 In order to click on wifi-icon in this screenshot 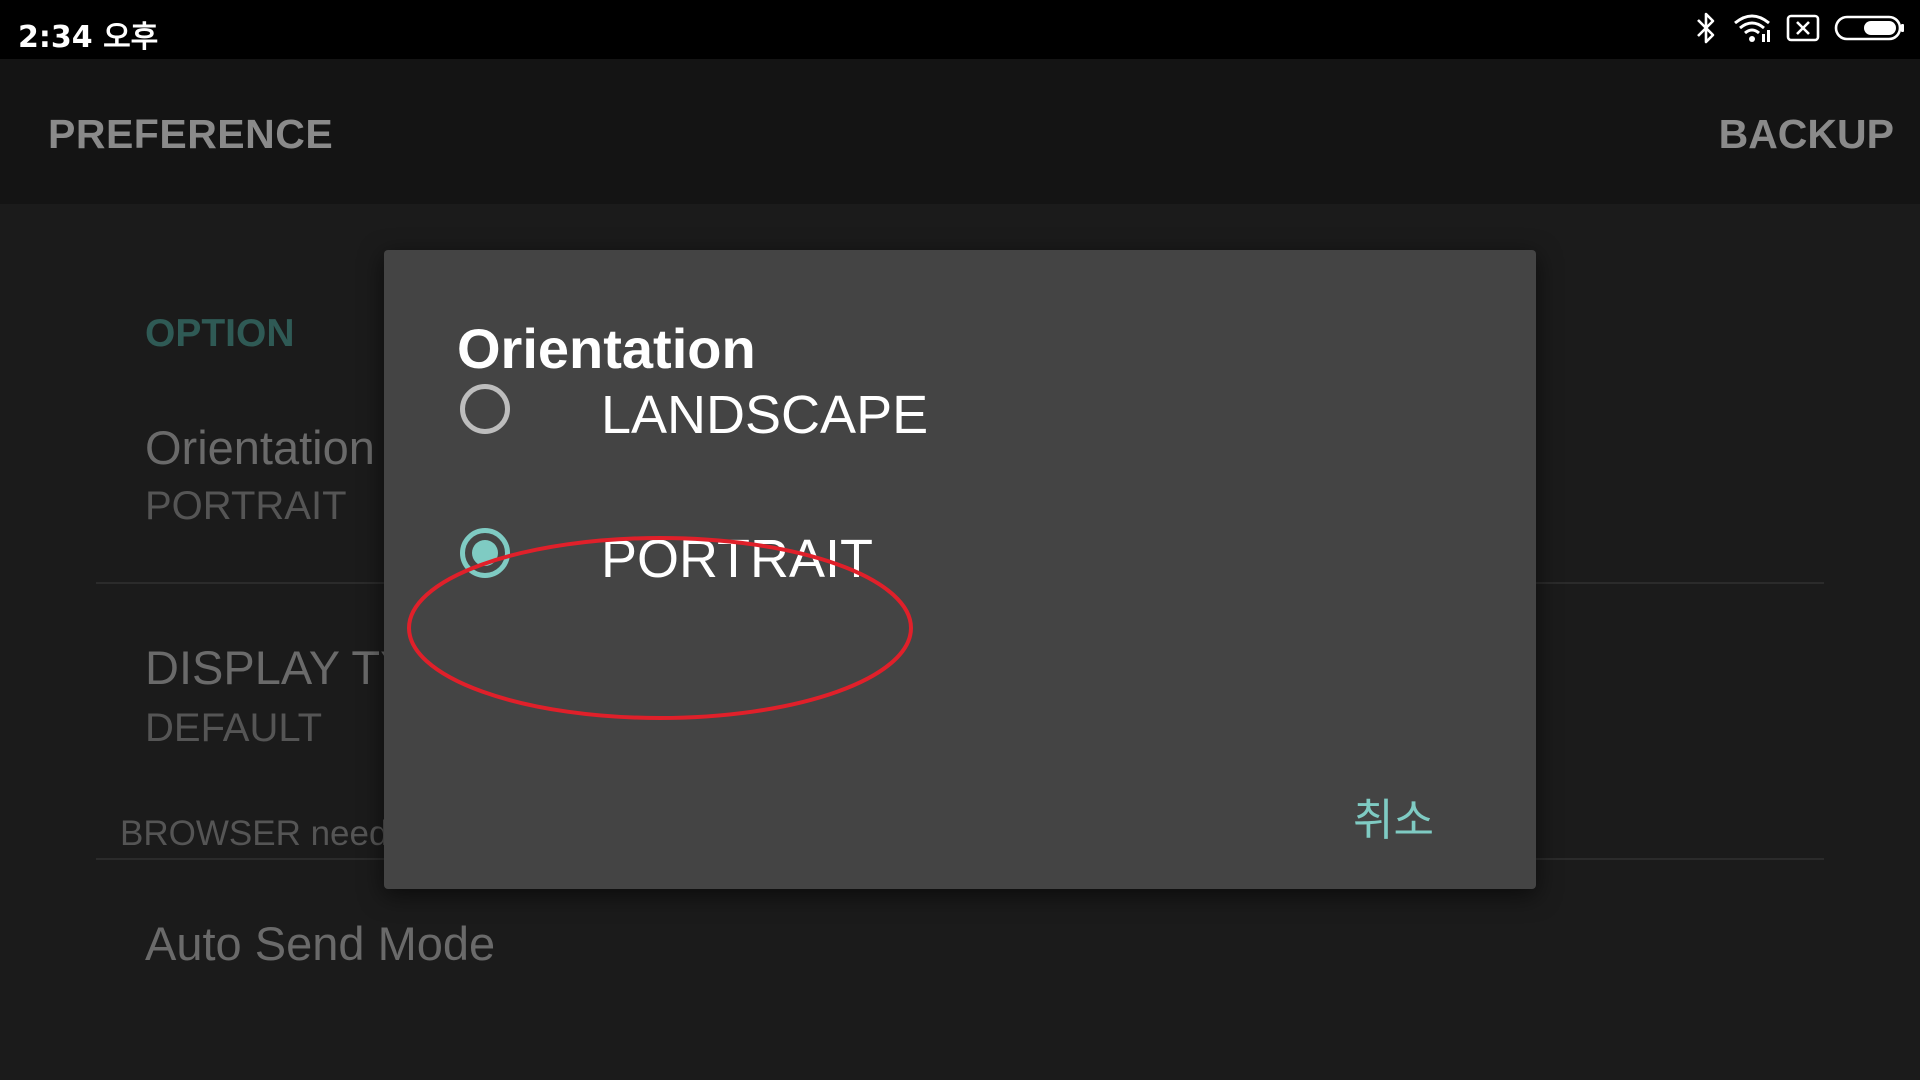, I will do `click(1752, 30)`.